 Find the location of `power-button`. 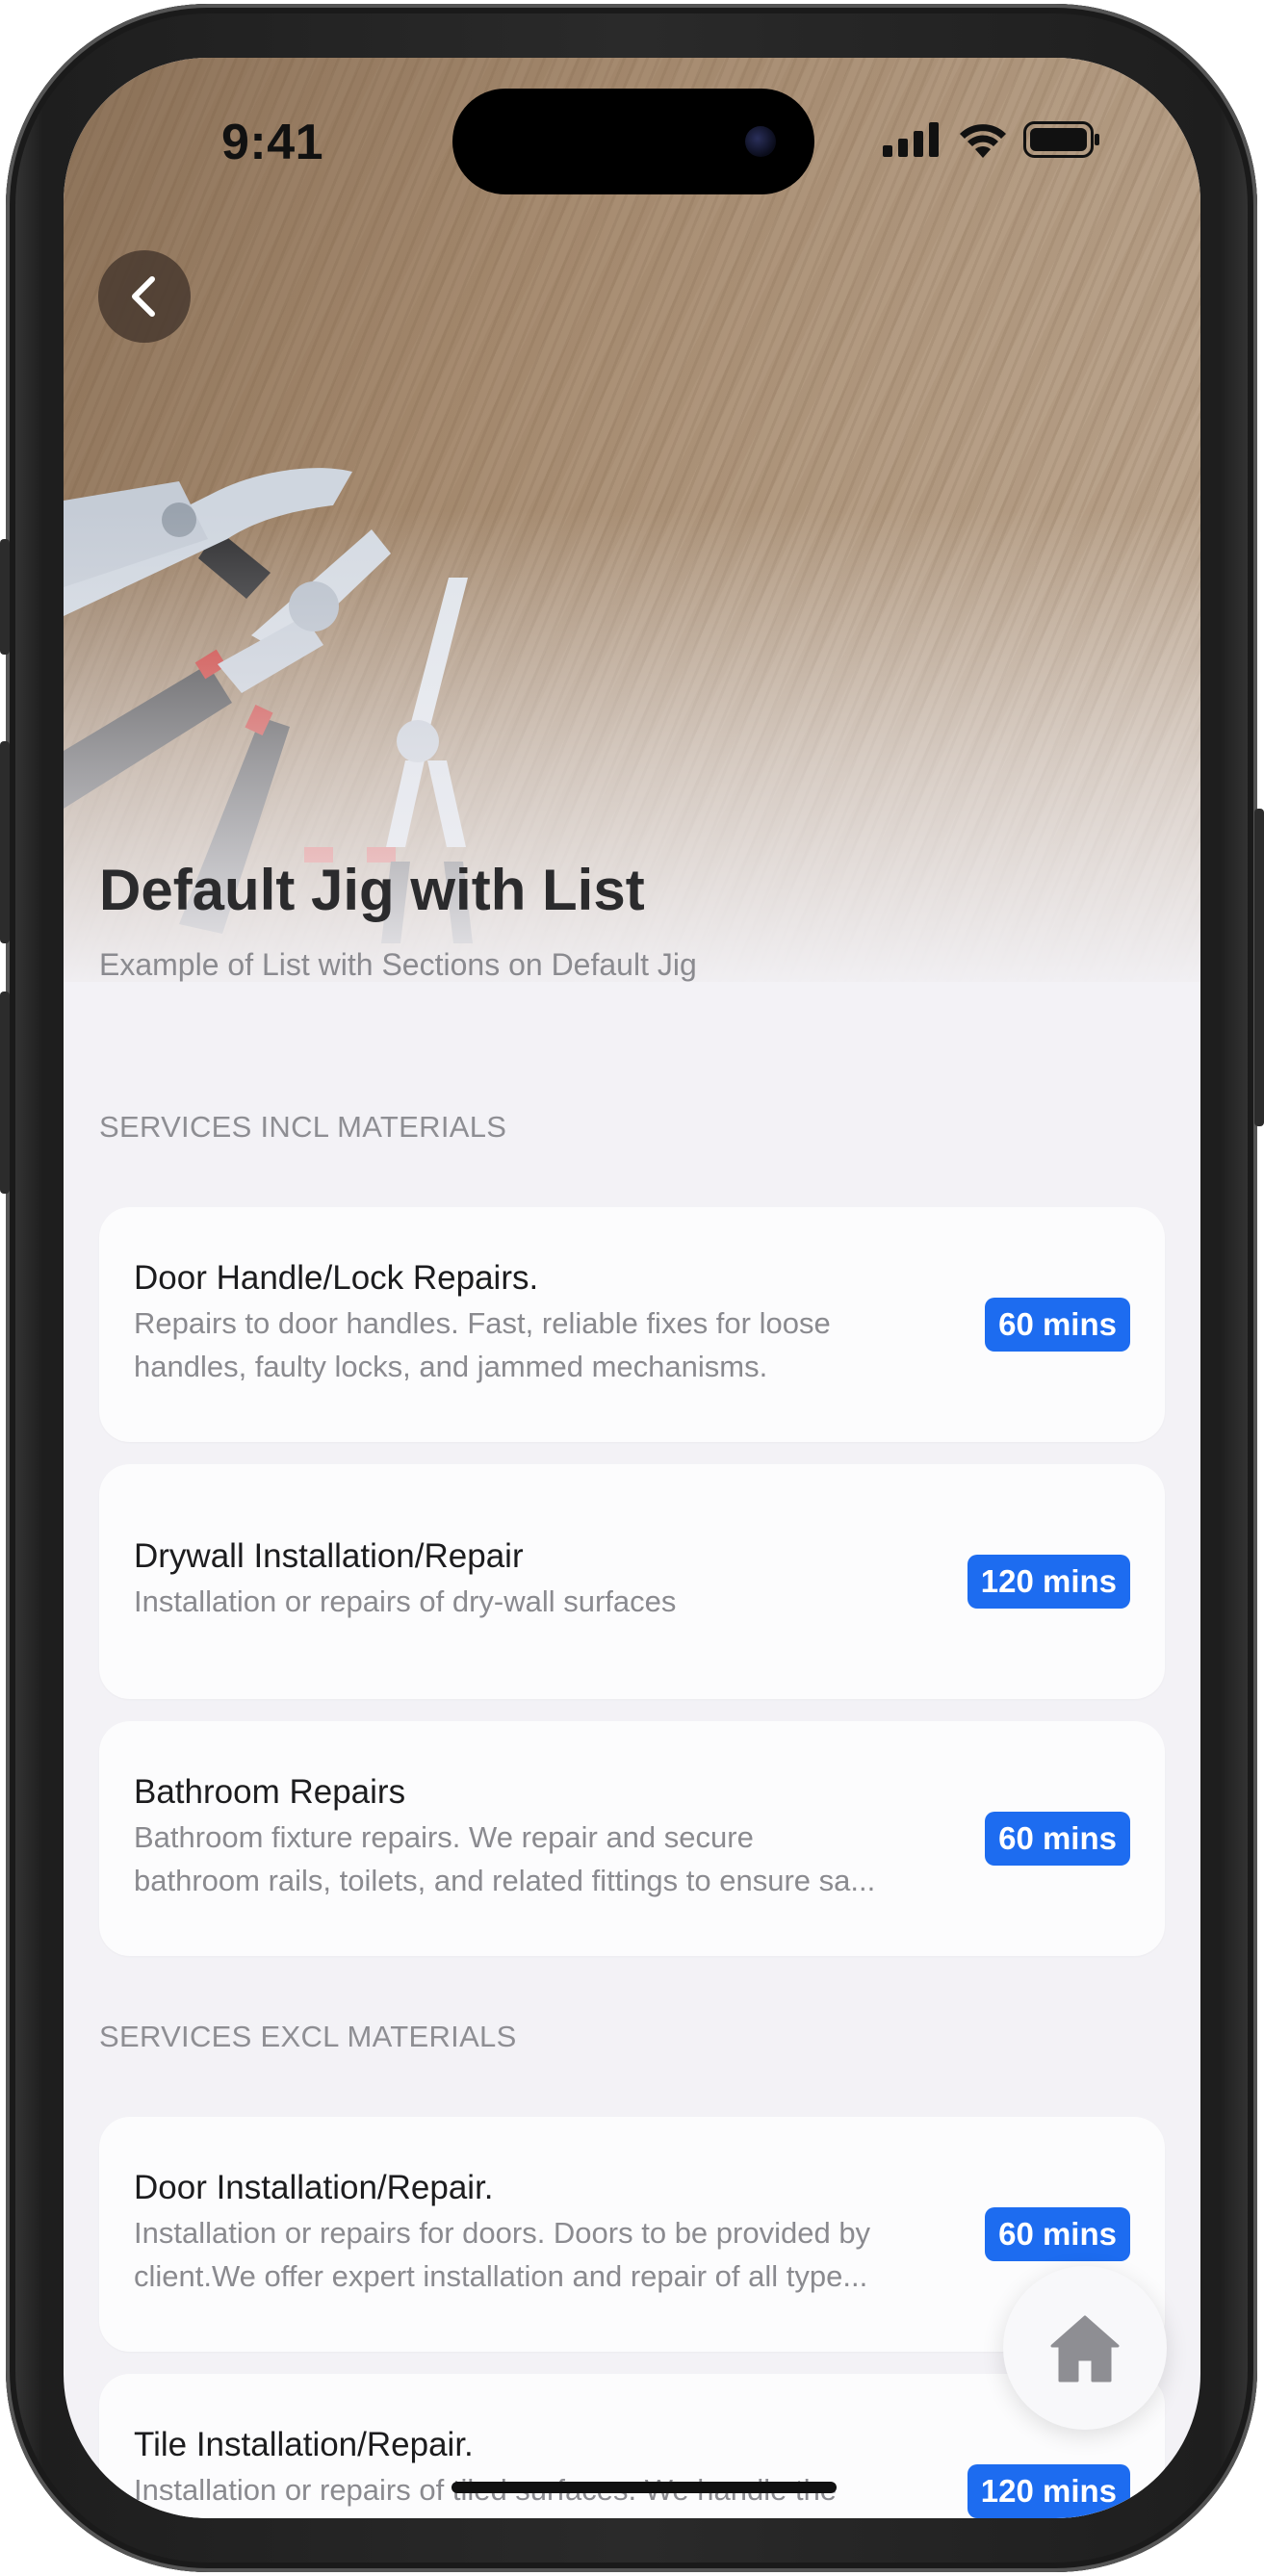

power-button is located at coordinates (1259, 968).